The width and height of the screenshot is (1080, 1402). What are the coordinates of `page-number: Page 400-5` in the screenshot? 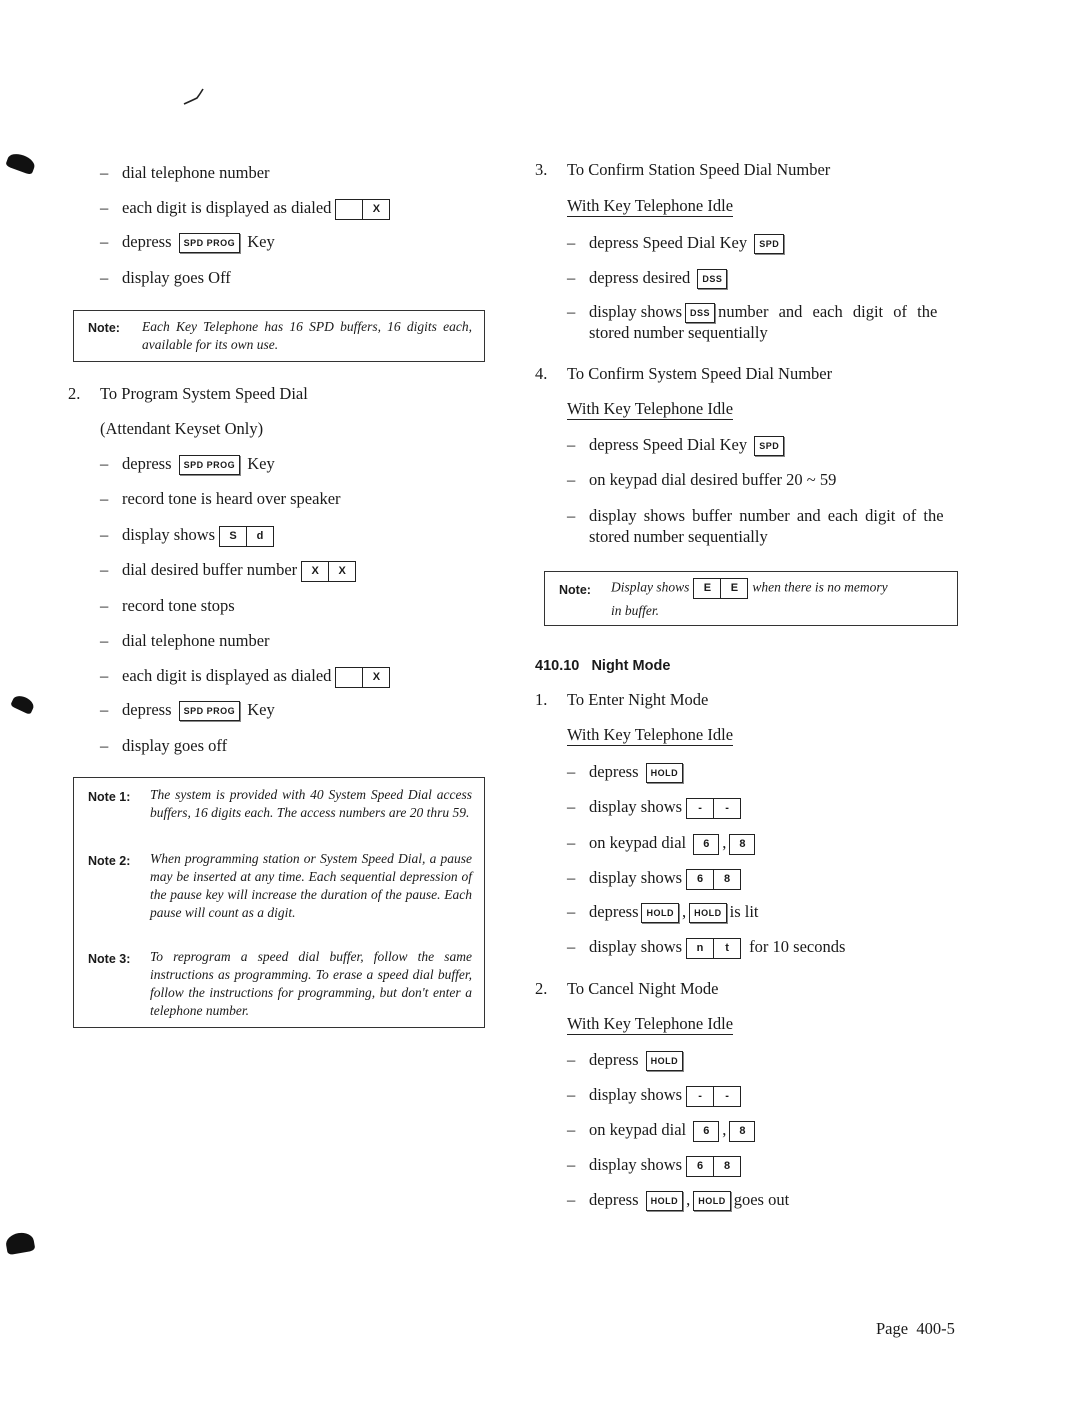 It's located at (915, 1328).